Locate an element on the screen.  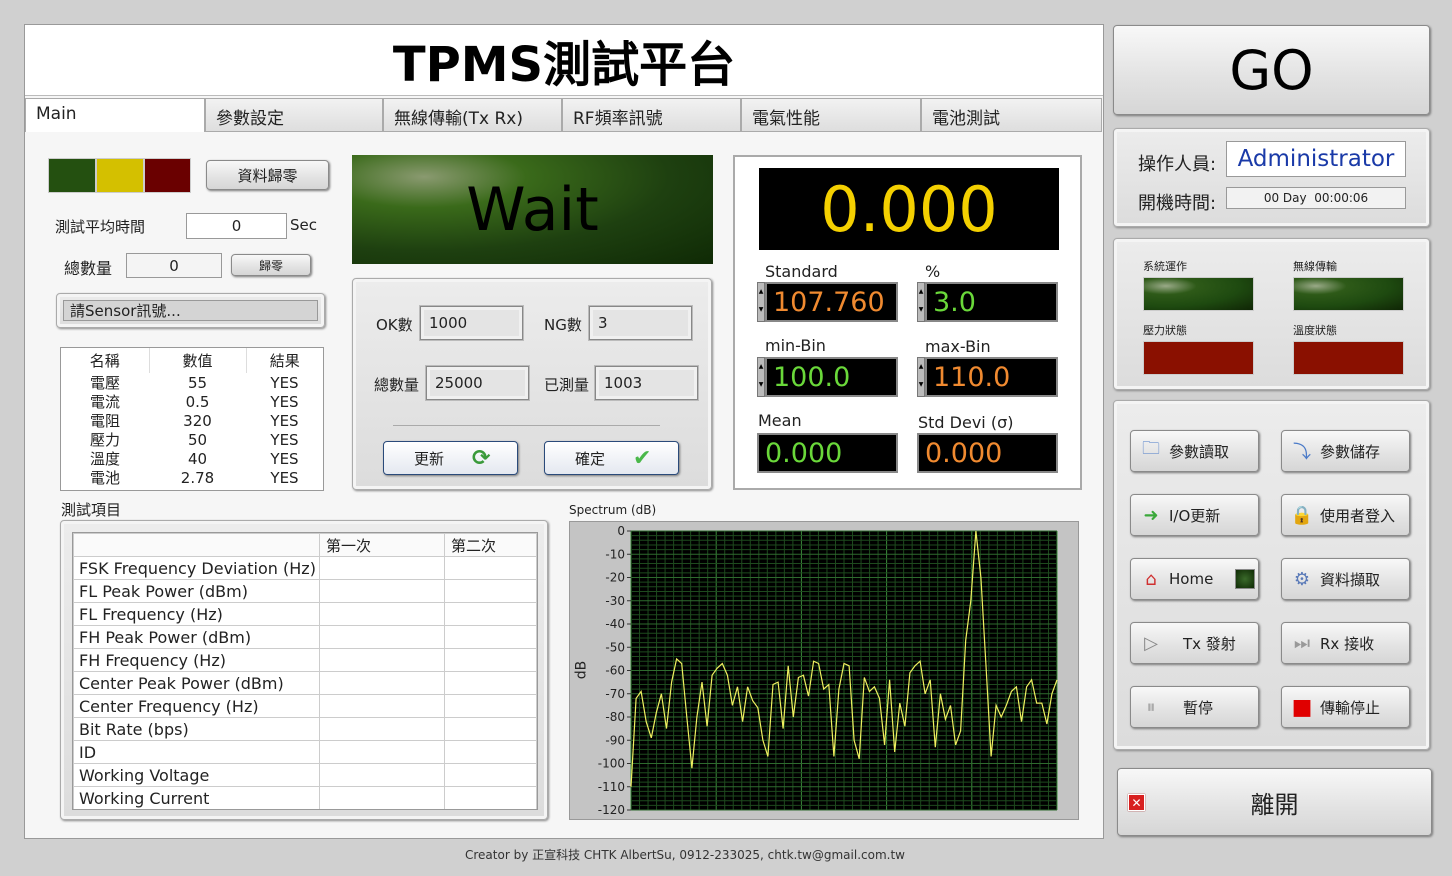
min-bin-display: 100.0 is located at coordinates (831, 377).